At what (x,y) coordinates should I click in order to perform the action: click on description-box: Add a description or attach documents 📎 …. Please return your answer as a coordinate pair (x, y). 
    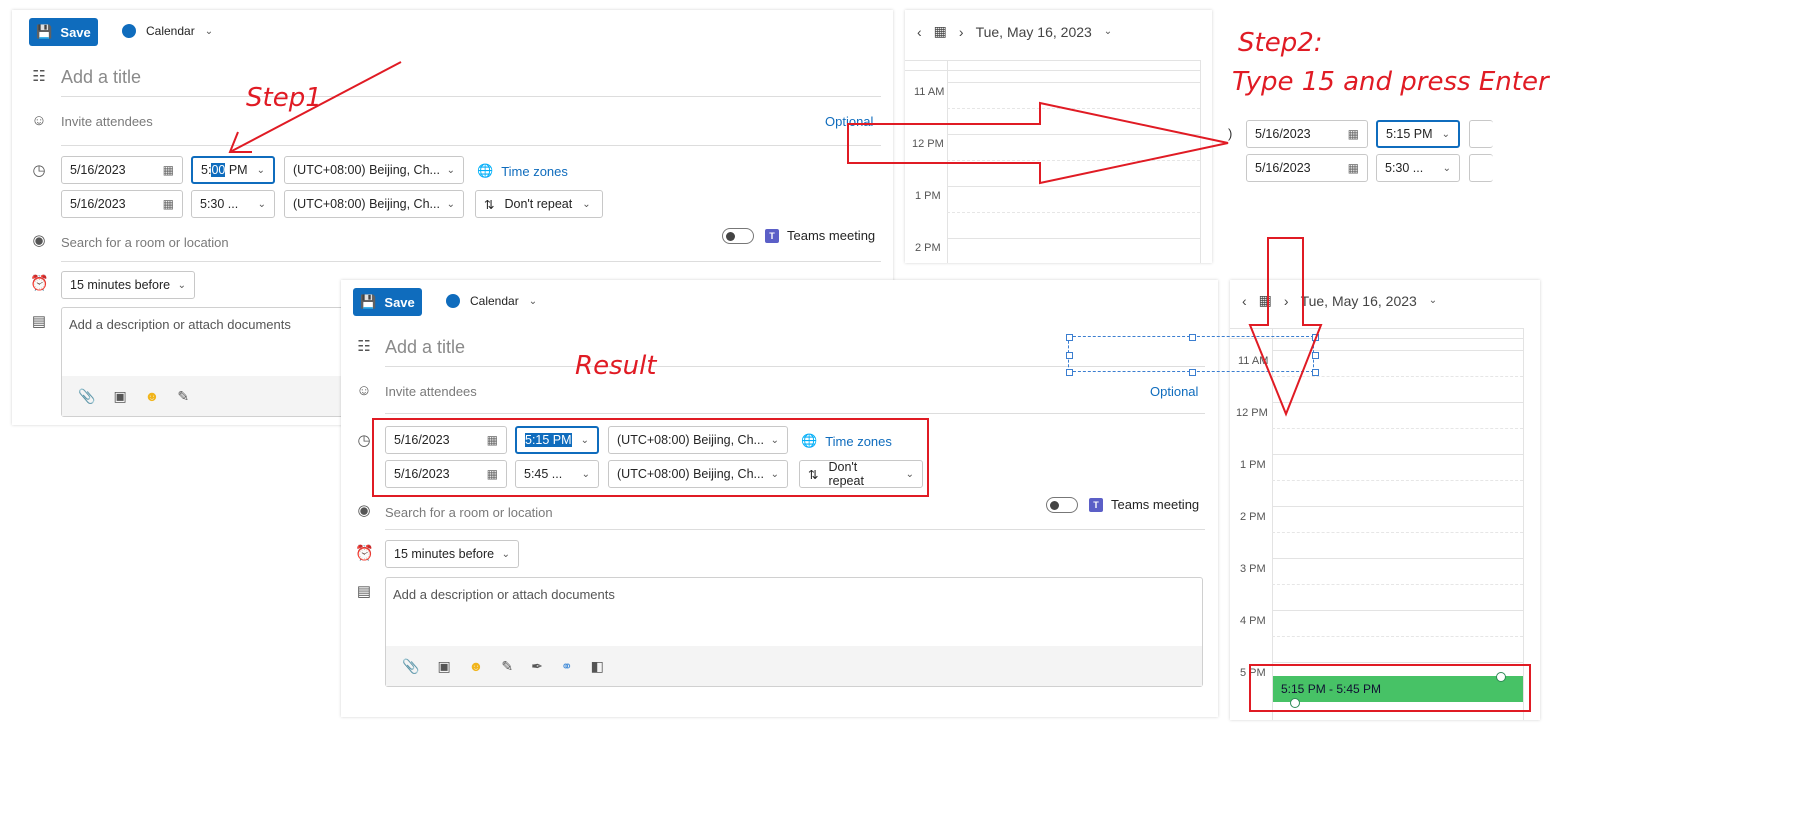
    Looking at the image, I should click on (794, 632).